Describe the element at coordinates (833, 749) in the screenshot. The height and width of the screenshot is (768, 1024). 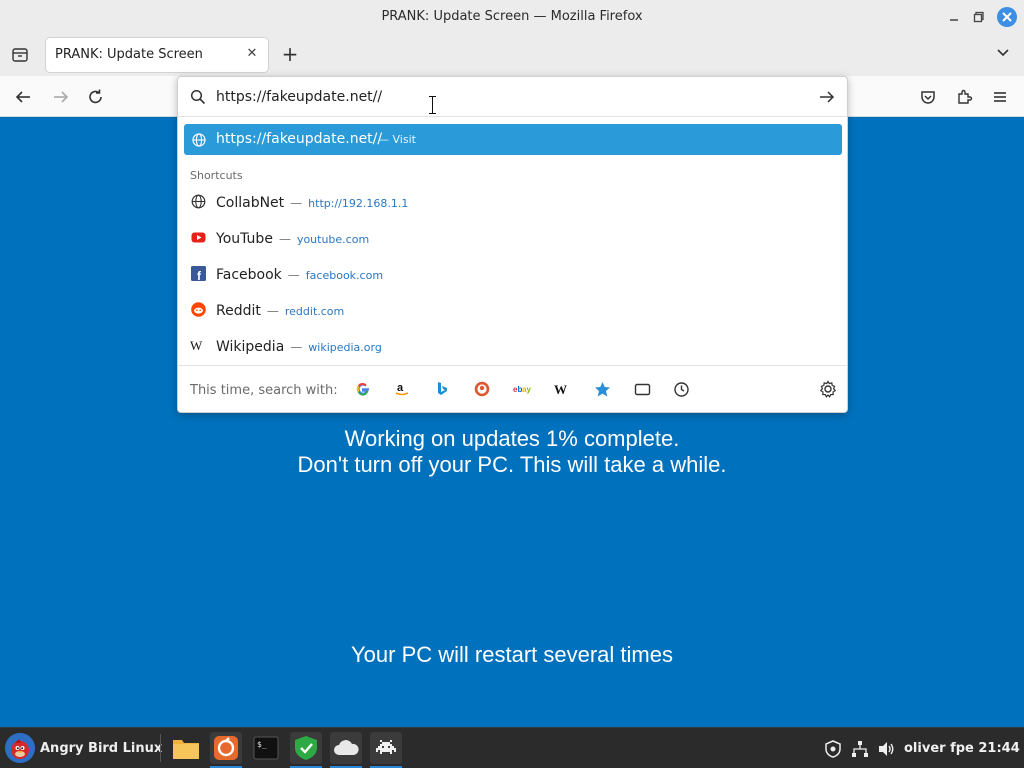
I see `security-tray-icon` at that location.